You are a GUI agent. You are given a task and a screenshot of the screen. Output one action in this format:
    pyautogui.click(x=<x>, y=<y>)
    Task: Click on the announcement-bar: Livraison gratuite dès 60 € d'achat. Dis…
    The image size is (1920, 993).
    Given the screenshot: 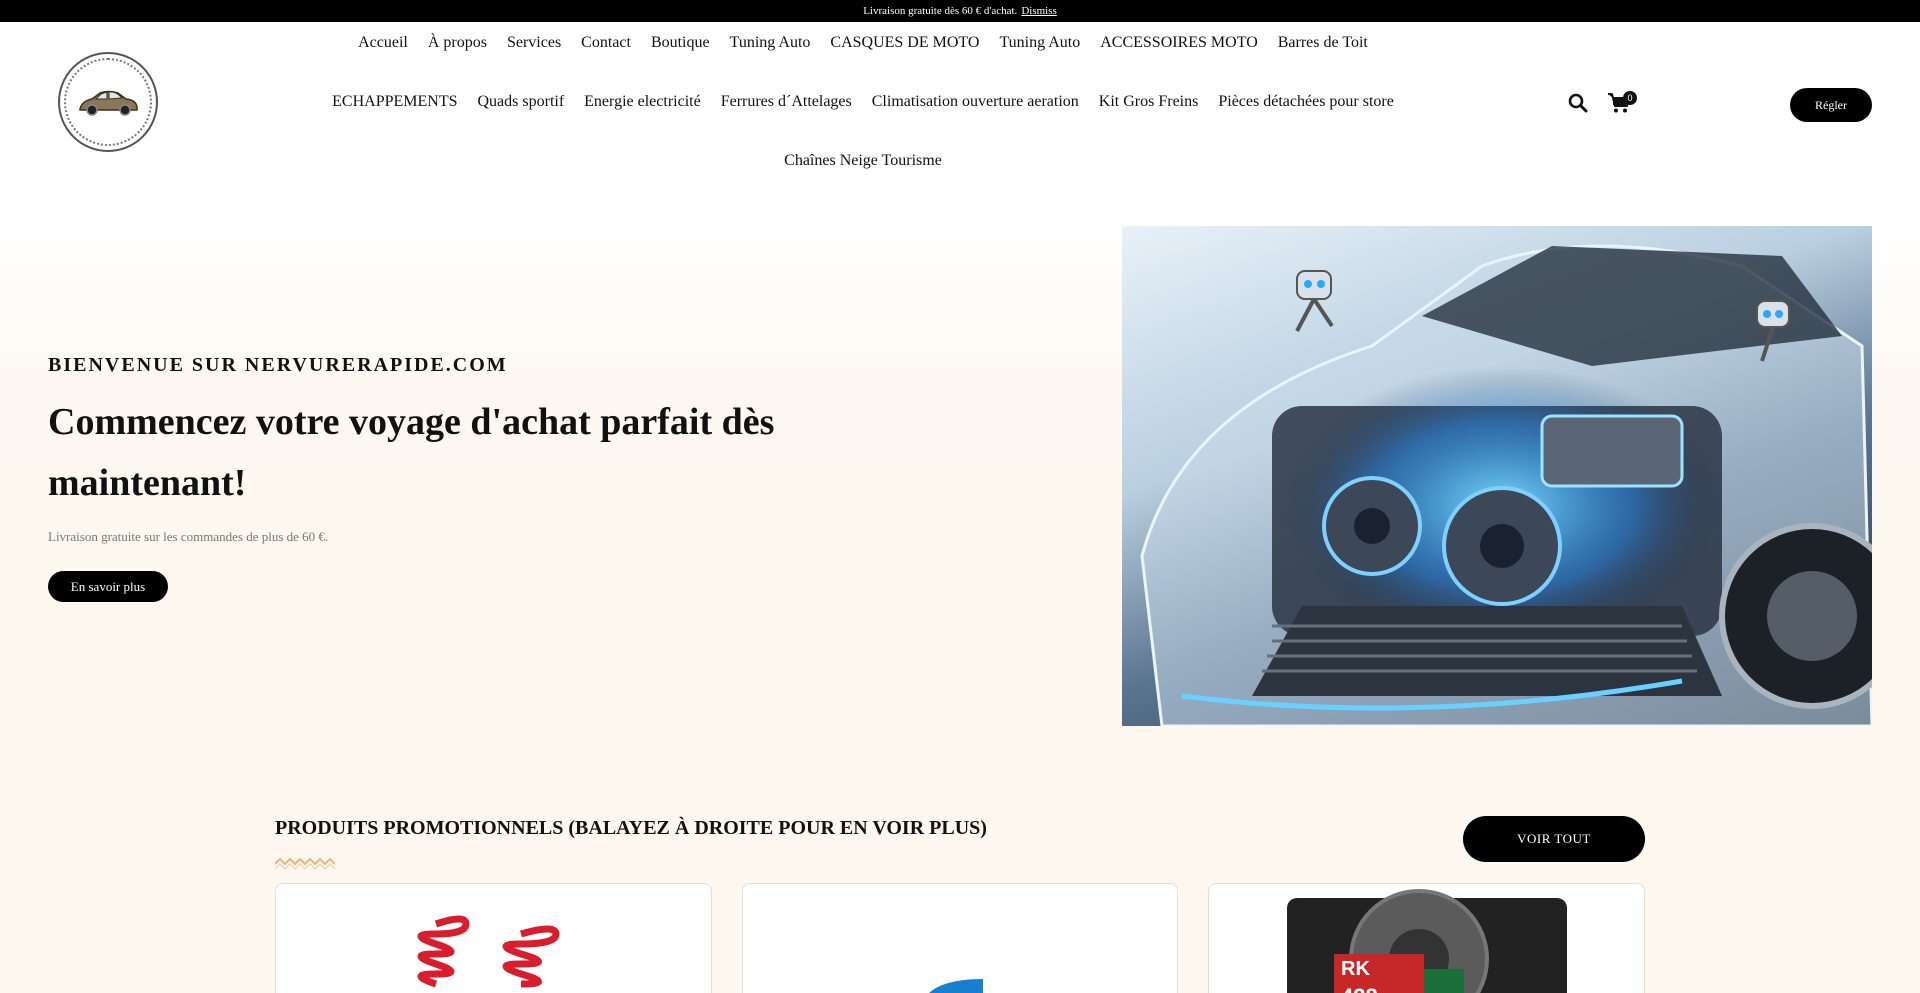 What is the action you would take?
    pyautogui.click(x=960, y=11)
    